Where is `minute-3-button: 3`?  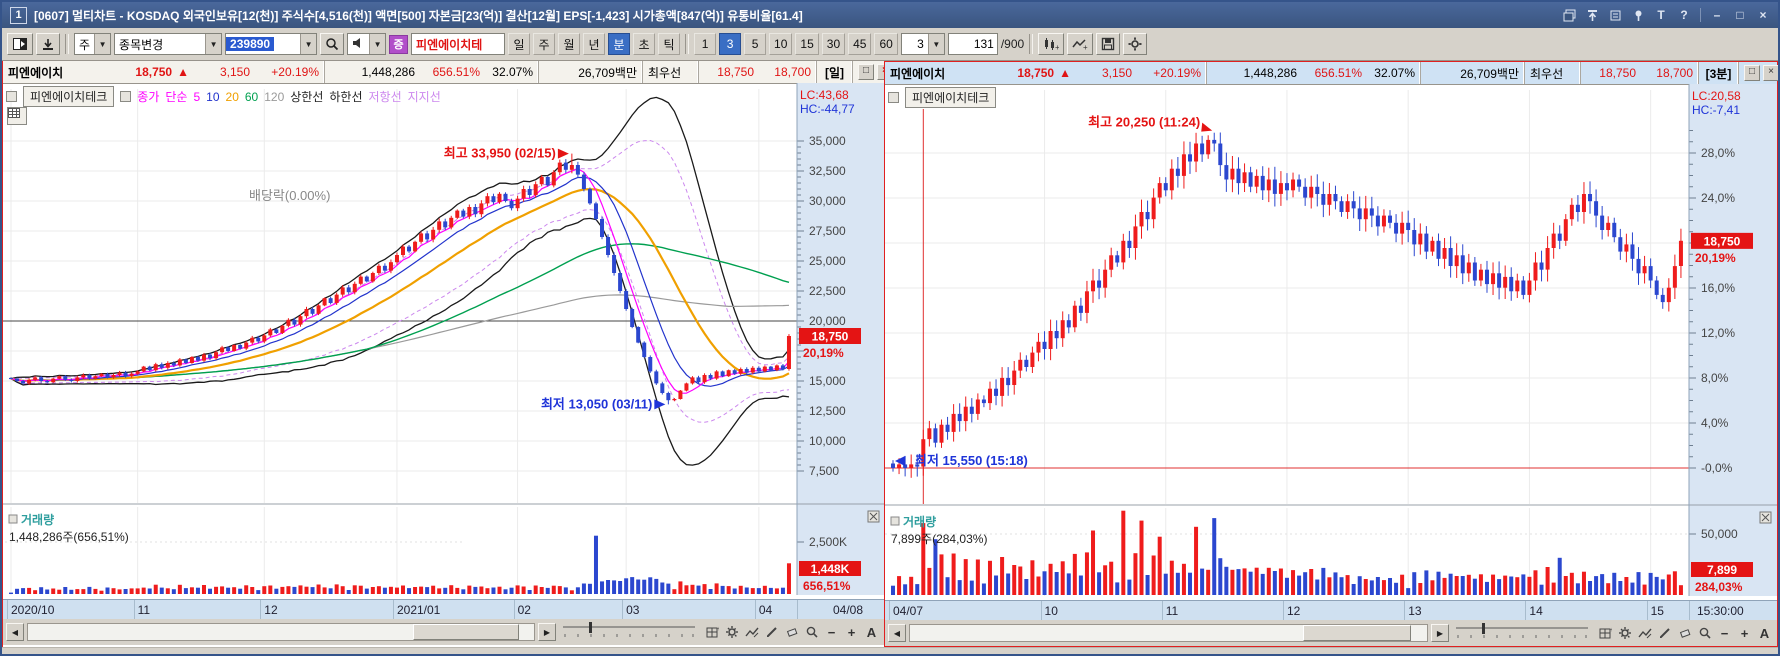 minute-3-button: 3 is located at coordinates (730, 44).